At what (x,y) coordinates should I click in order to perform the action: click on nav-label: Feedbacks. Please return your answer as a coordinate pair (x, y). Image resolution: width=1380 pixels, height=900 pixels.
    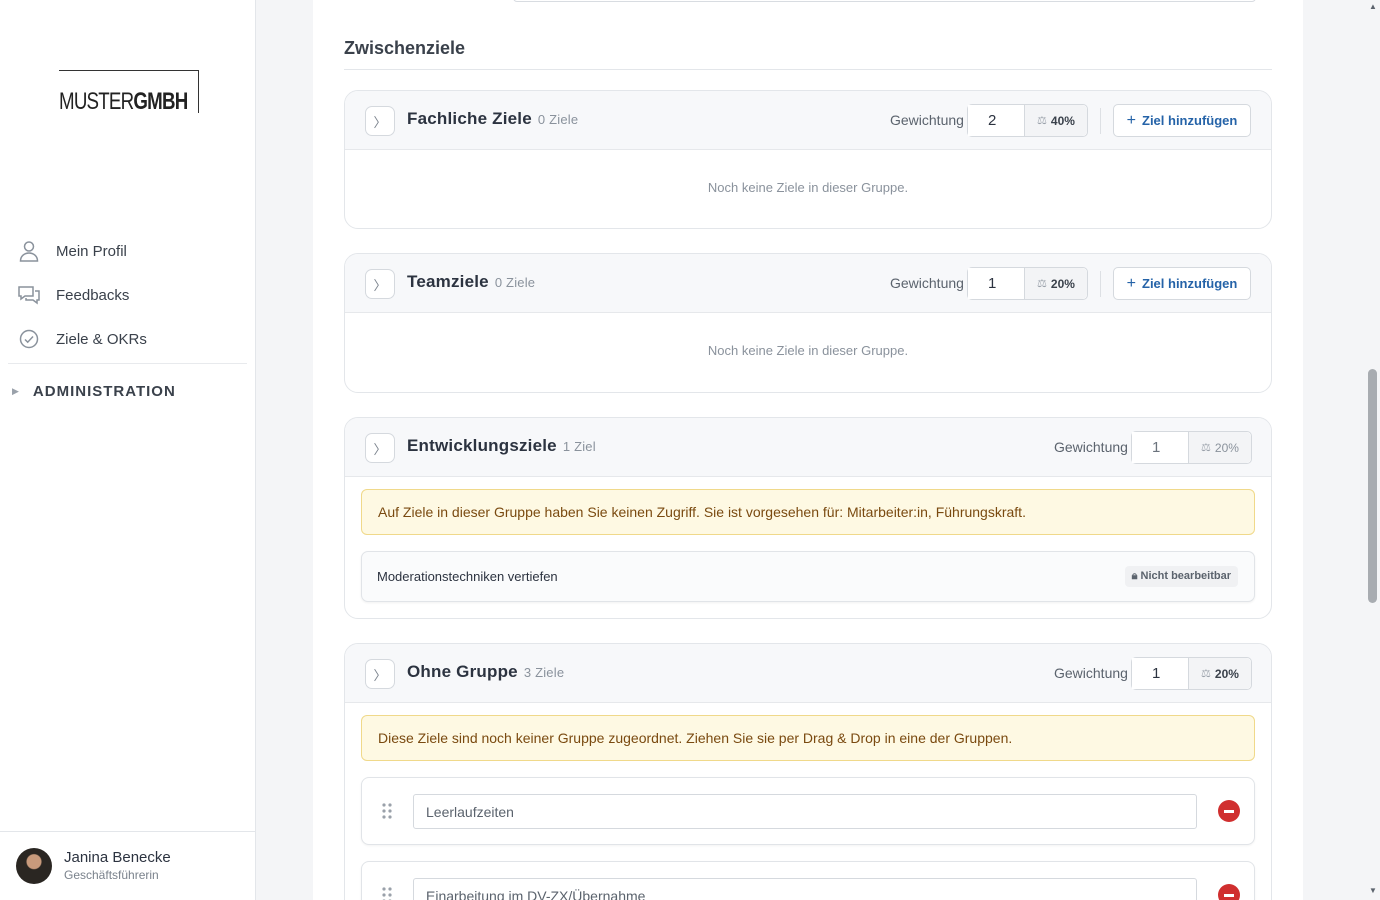
    Looking at the image, I should click on (93, 295).